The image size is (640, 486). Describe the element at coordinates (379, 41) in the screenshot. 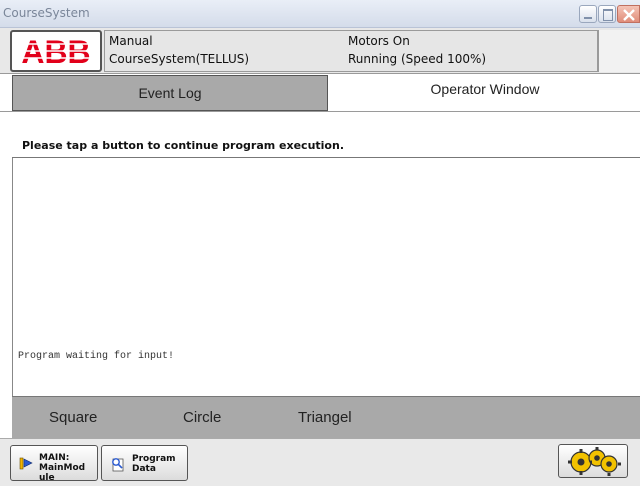

I see `motors-state: Motors On` at that location.